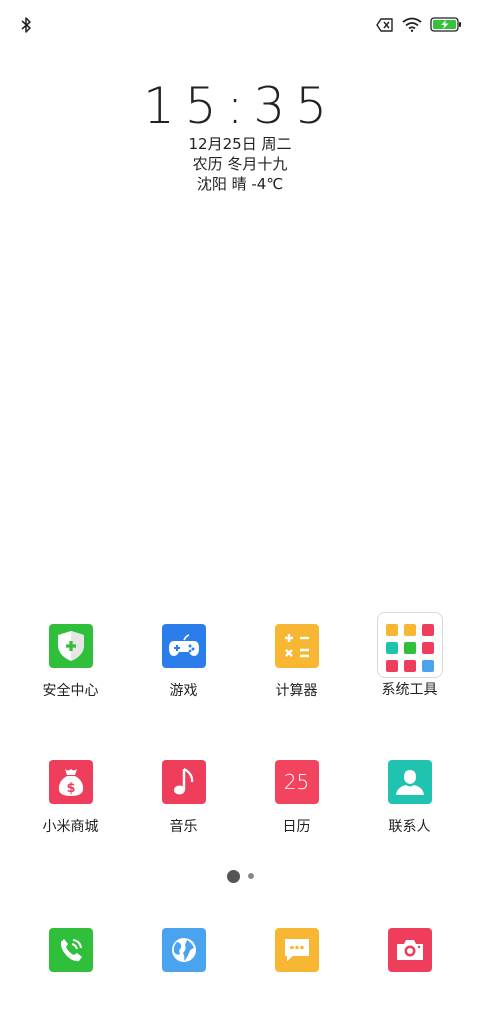  I want to click on dock-browser, so click(183, 950).